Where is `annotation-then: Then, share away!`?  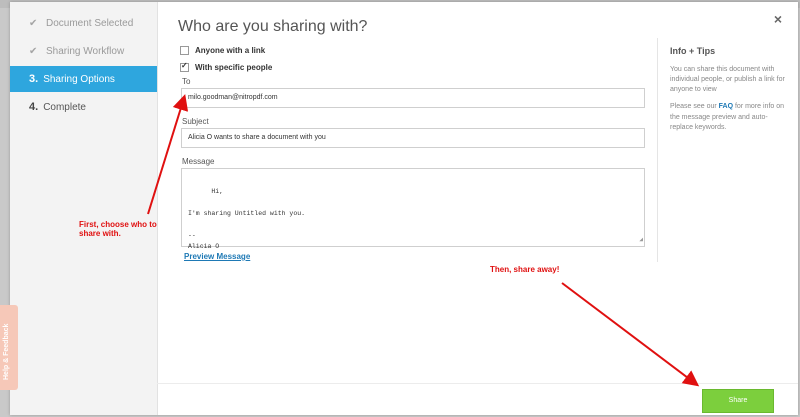 annotation-then: Then, share away! is located at coordinates (525, 269).